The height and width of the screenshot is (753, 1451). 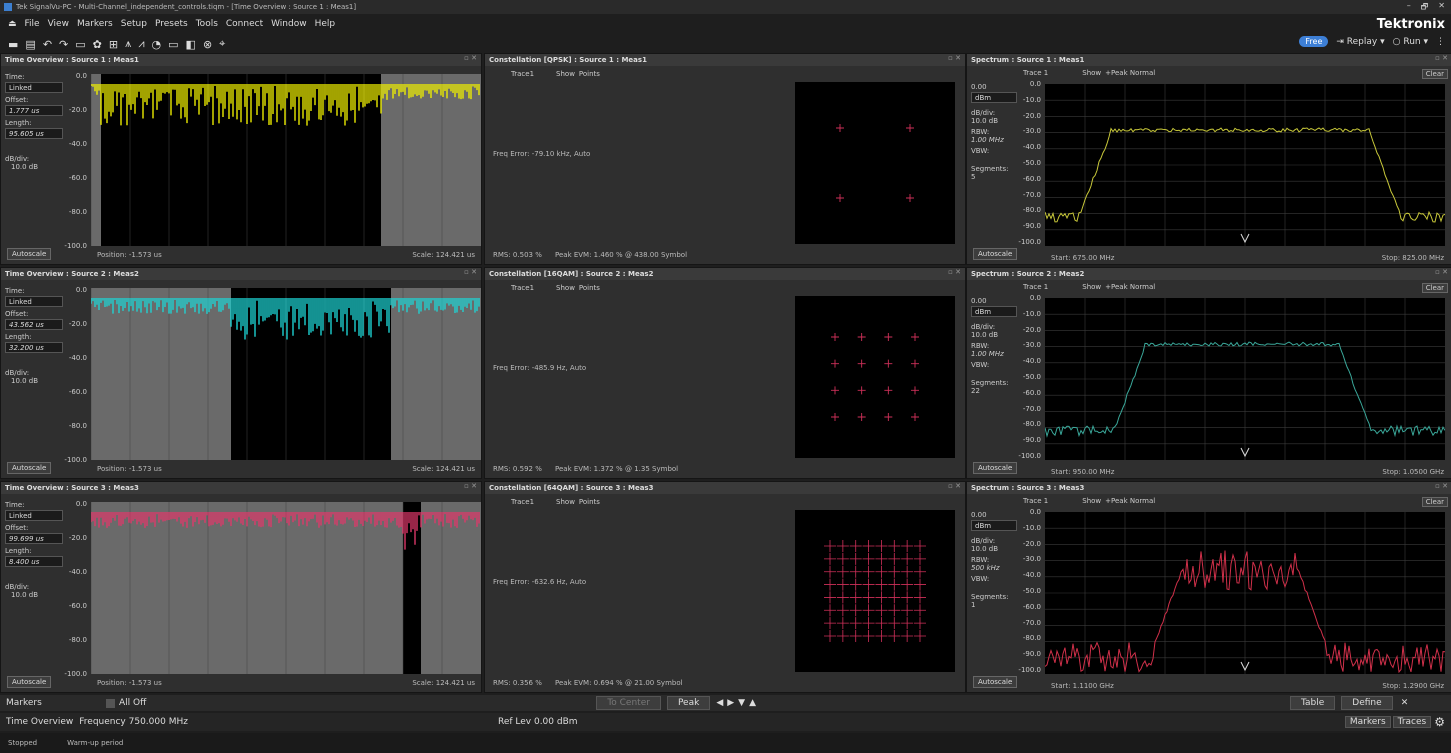 I want to click on menu-presets: Presets, so click(x=171, y=24).